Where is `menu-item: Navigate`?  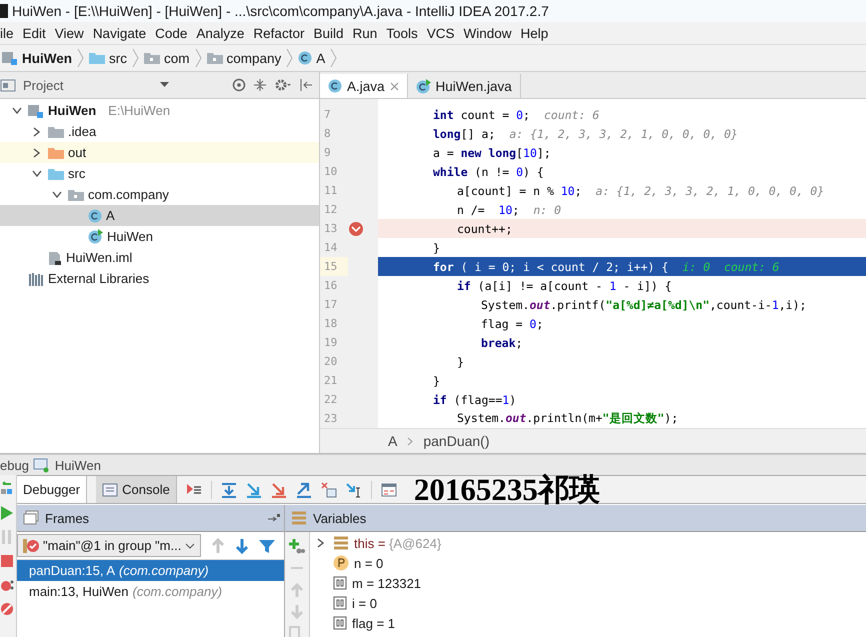 menu-item: Navigate is located at coordinates (119, 33).